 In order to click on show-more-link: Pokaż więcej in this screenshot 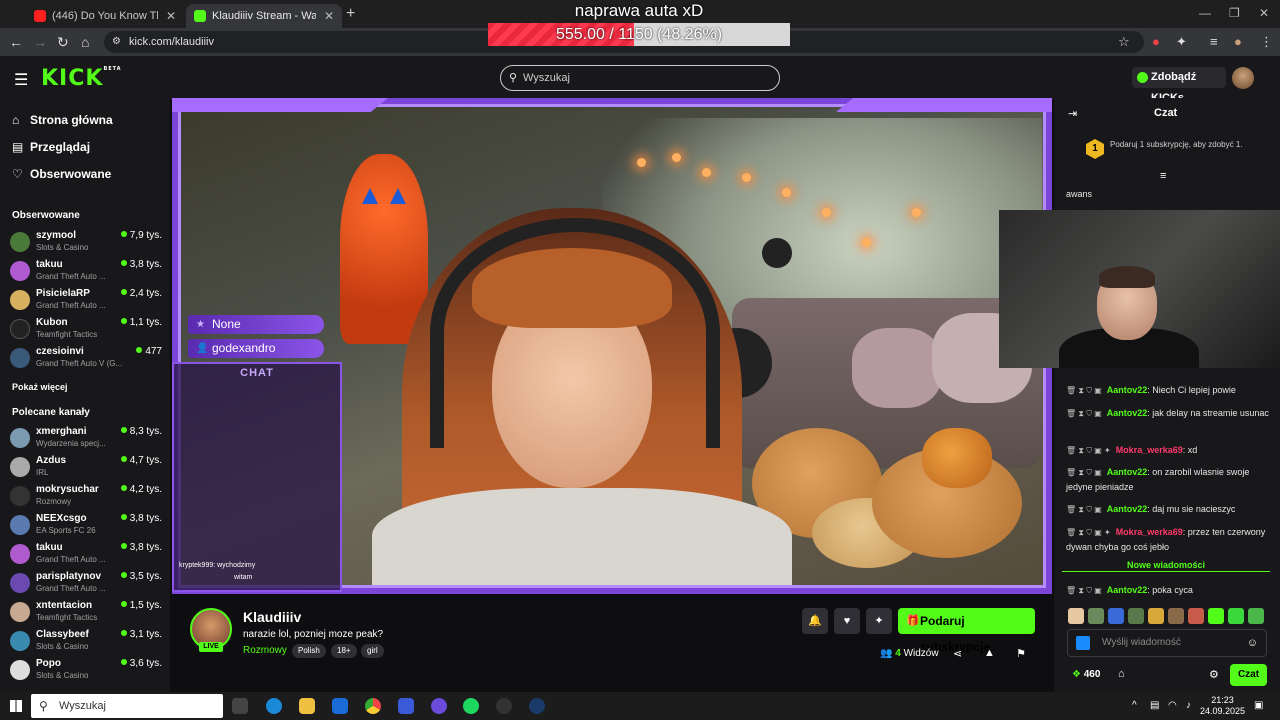, I will do `click(40, 387)`.